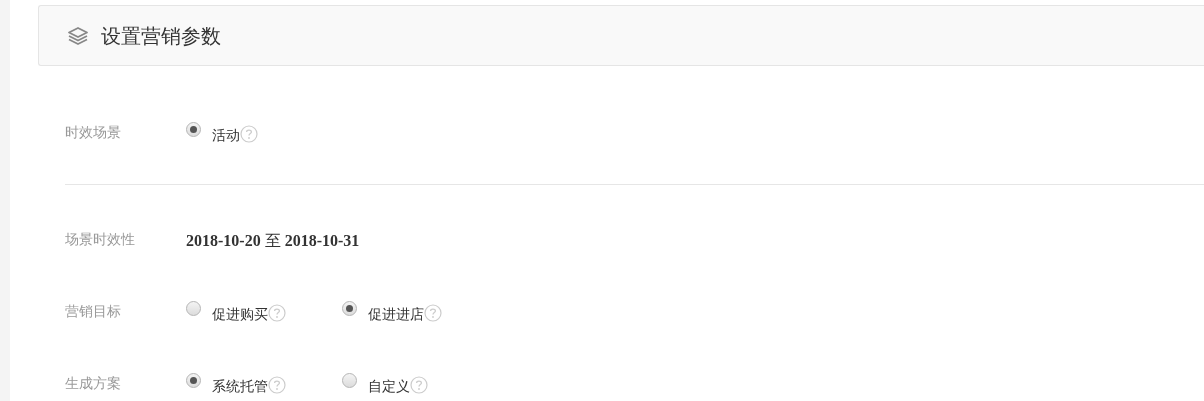  Describe the element at coordinates (240, 386) in the screenshot. I see `option-label: 系统托管` at that location.